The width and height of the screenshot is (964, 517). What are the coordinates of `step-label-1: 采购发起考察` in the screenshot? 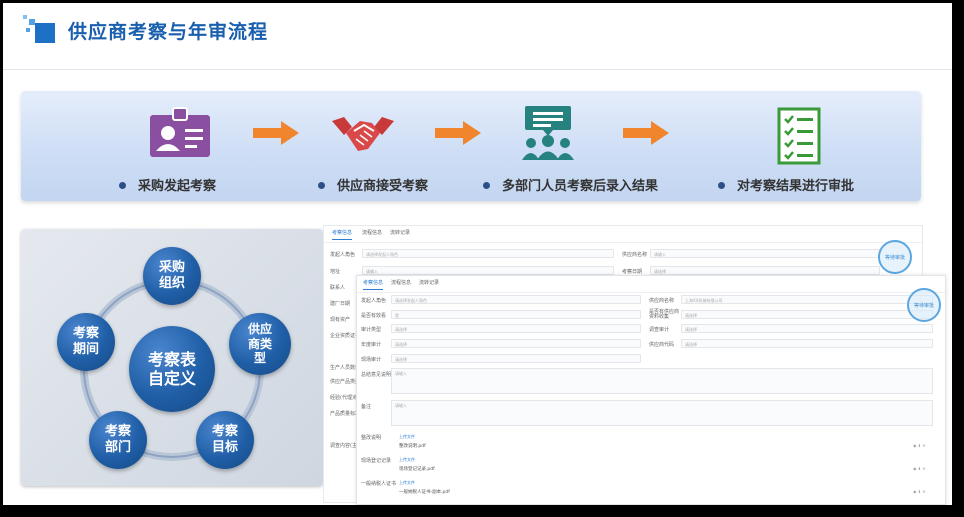 It's located at (167, 184).